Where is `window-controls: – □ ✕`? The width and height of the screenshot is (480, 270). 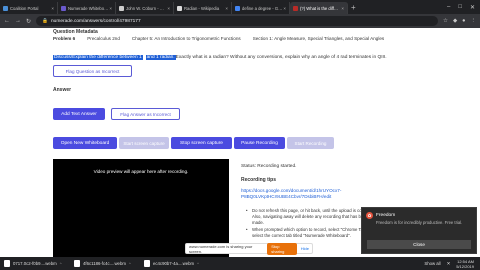 window-controls: – □ ✕ is located at coordinates (463, 7).